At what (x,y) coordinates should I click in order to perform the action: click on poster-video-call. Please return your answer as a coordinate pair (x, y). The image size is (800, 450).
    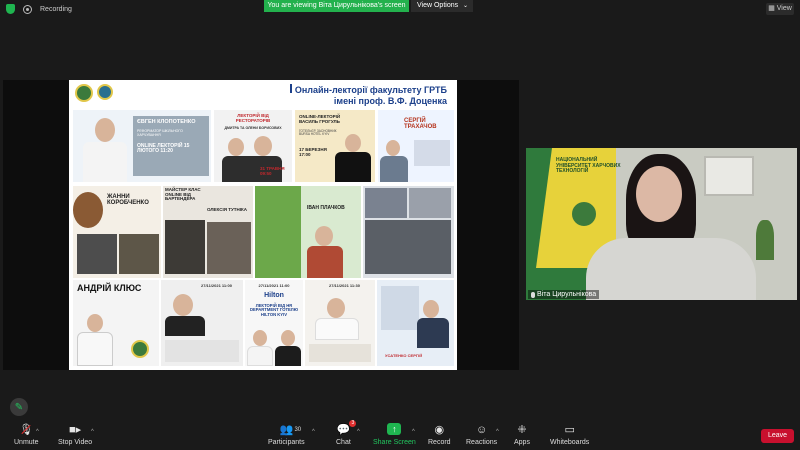
    Looking at the image, I should click on (408, 232).